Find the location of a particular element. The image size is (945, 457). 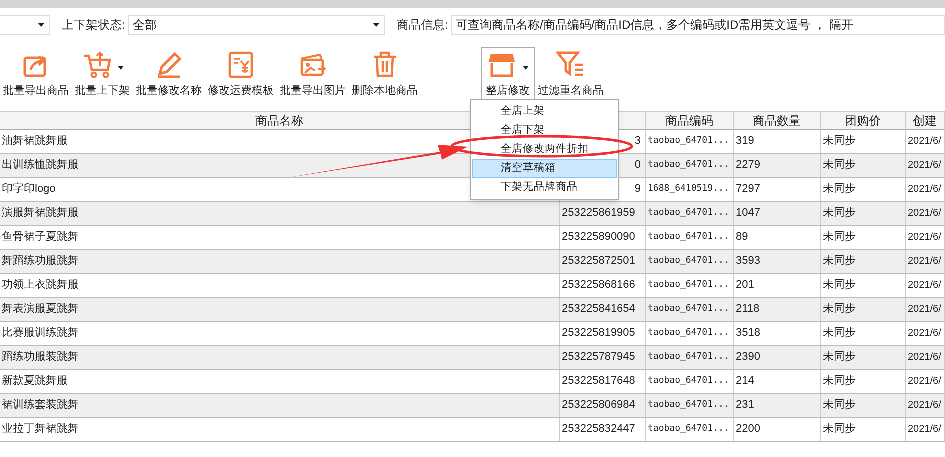

table-cell-text: 3 is located at coordinates (637, 142).